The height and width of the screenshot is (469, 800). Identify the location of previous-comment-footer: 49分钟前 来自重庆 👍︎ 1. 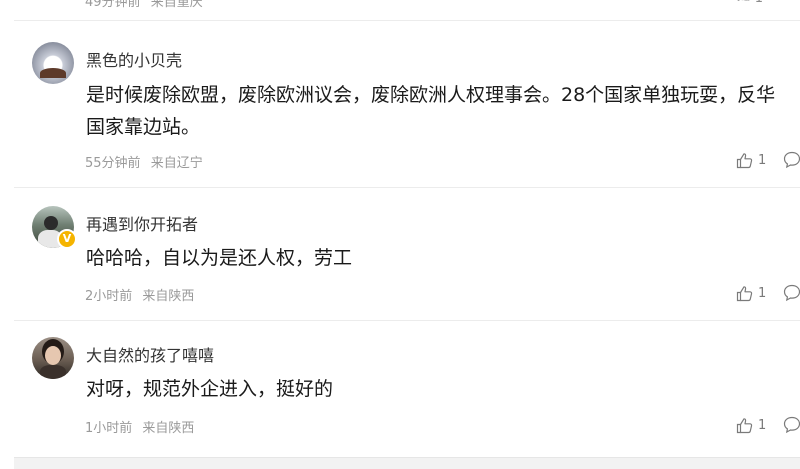
(400, 5).